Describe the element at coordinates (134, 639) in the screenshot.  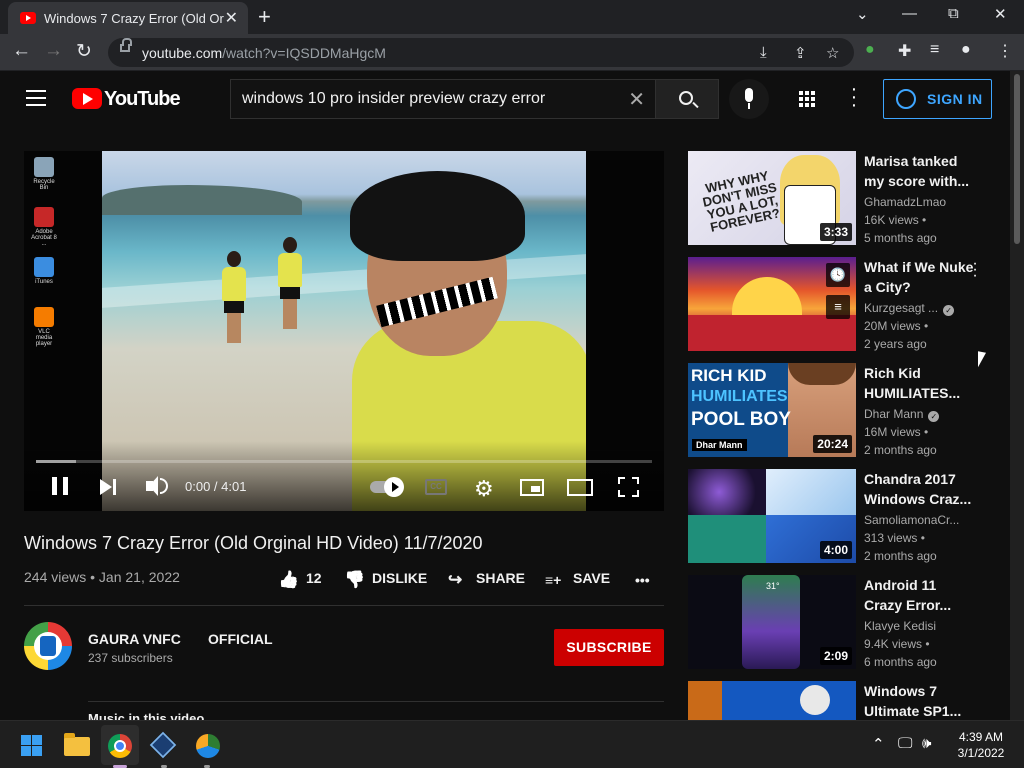
I see `channel-name: GAURA VNFC` at that location.